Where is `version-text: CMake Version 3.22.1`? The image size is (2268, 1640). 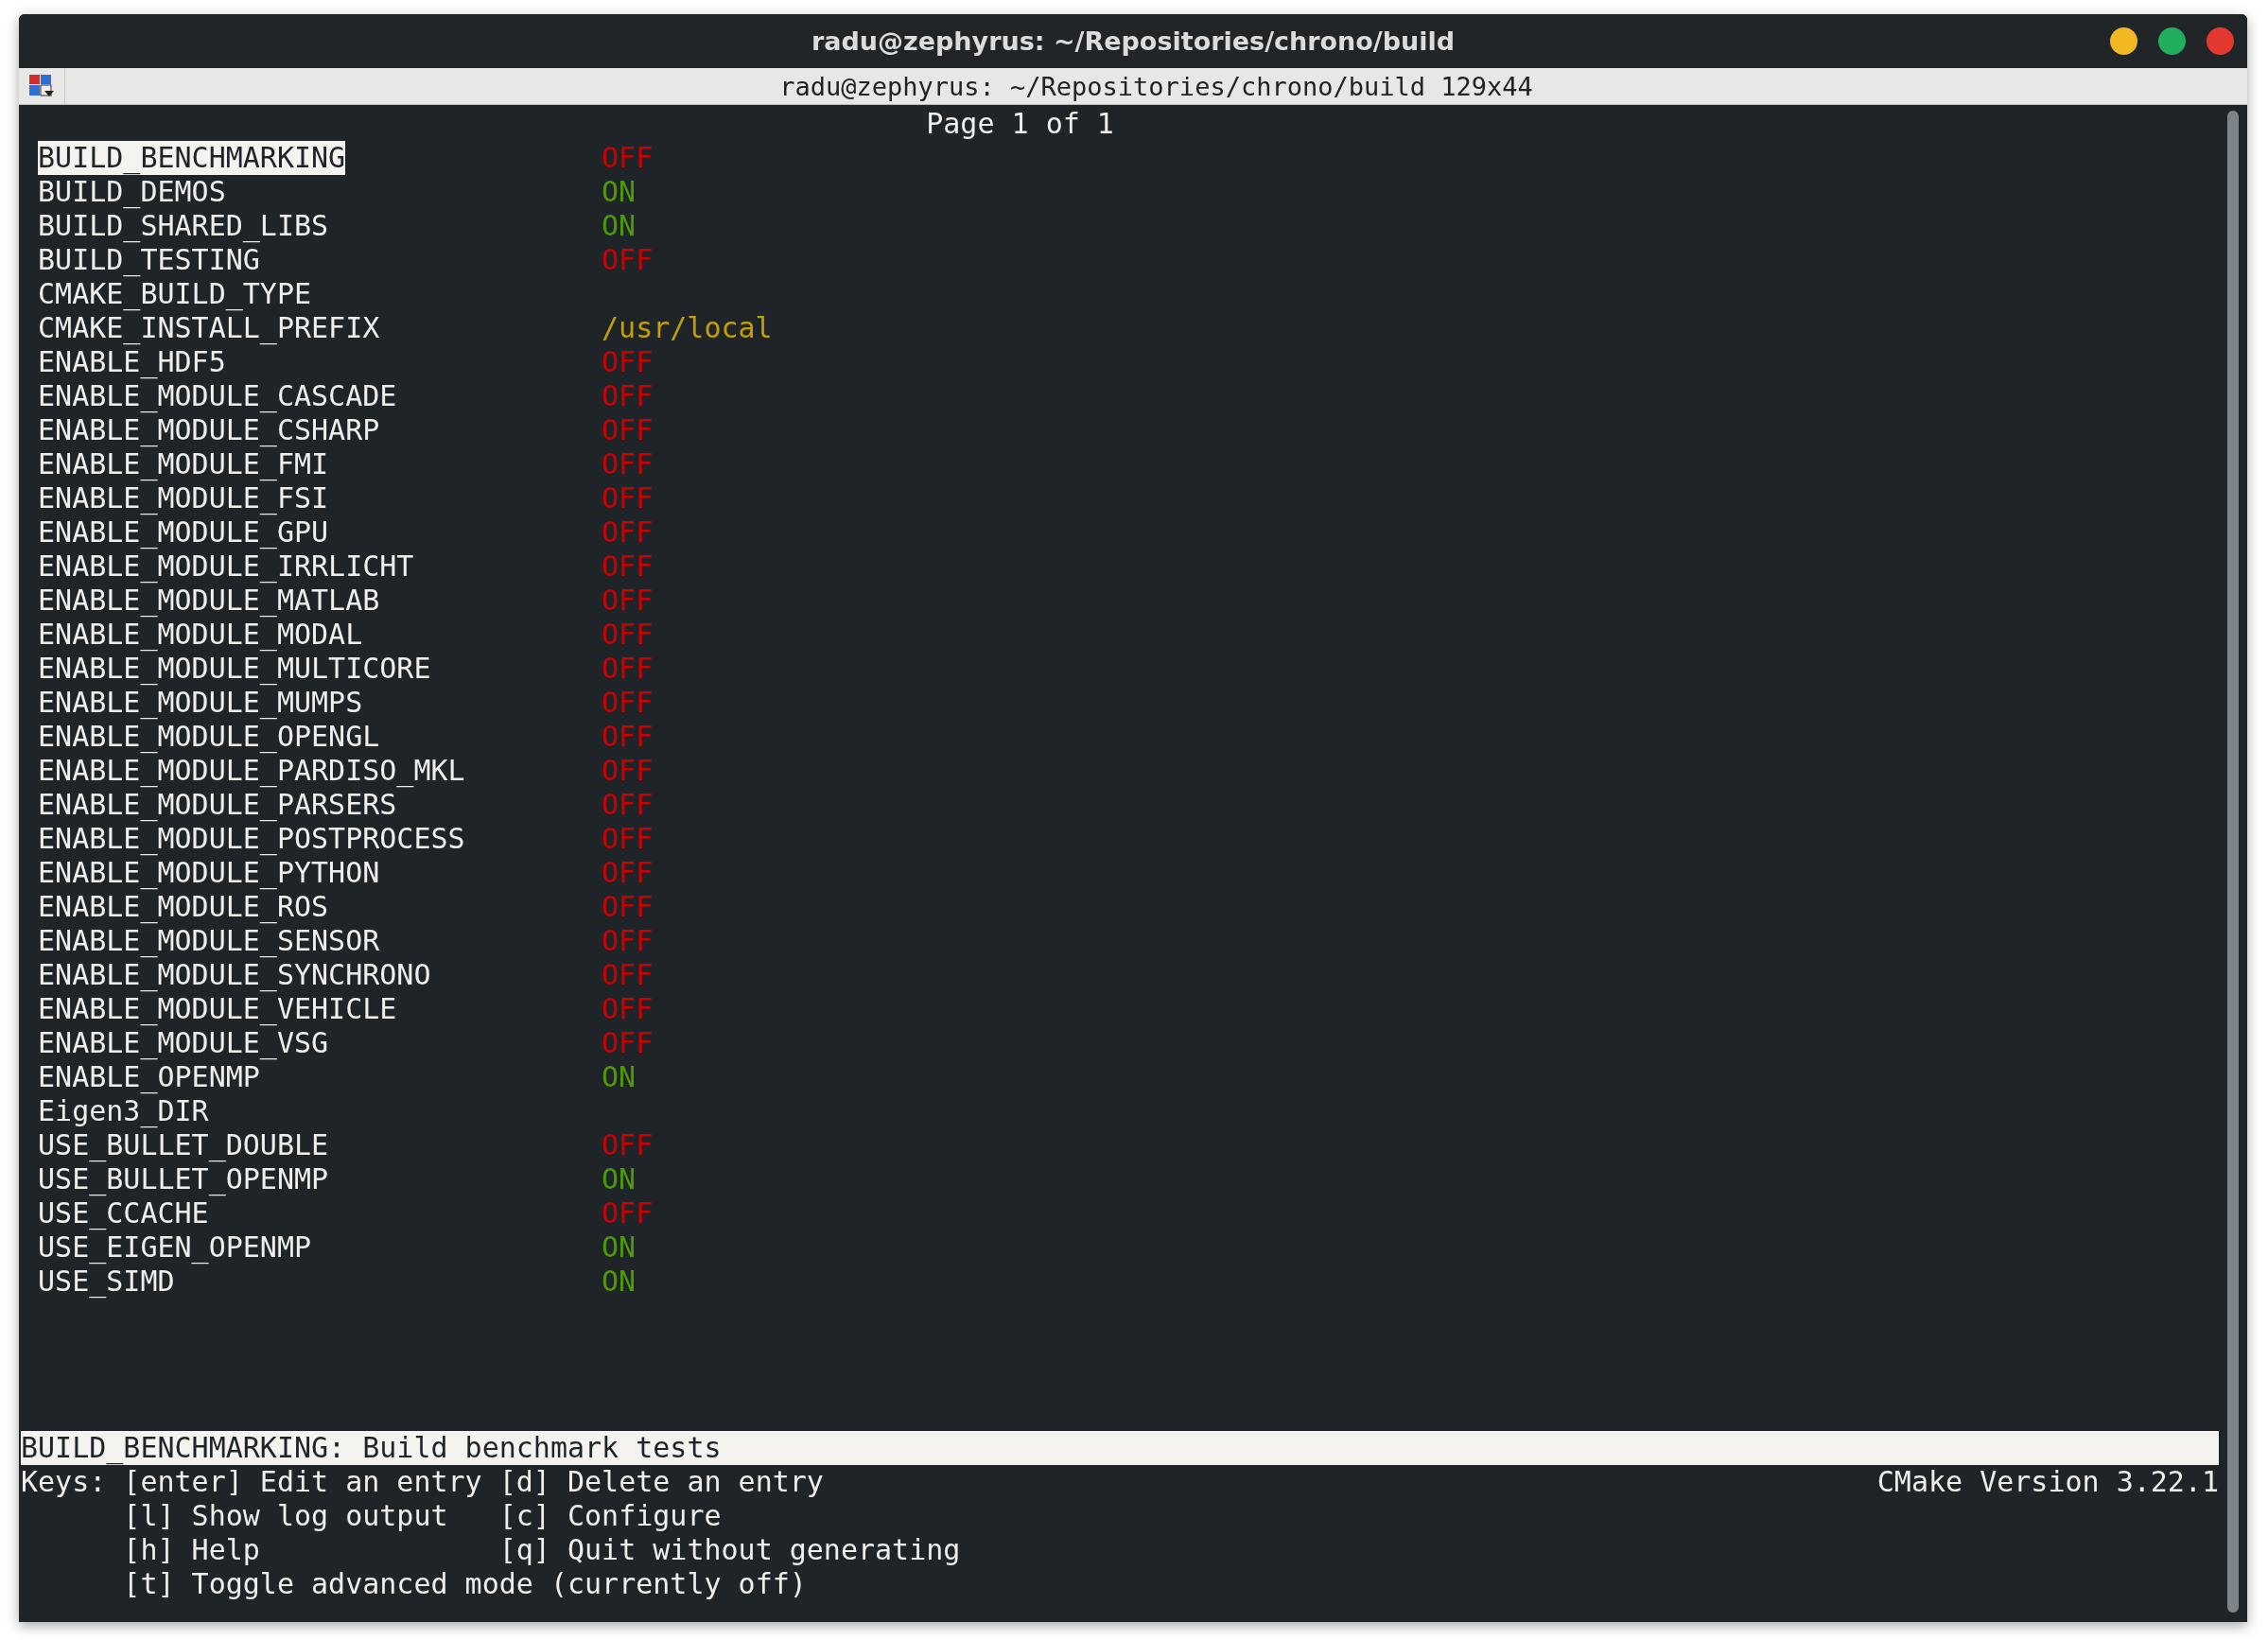 version-text: CMake Version 3.22.1 is located at coordinates (2047, 1482).